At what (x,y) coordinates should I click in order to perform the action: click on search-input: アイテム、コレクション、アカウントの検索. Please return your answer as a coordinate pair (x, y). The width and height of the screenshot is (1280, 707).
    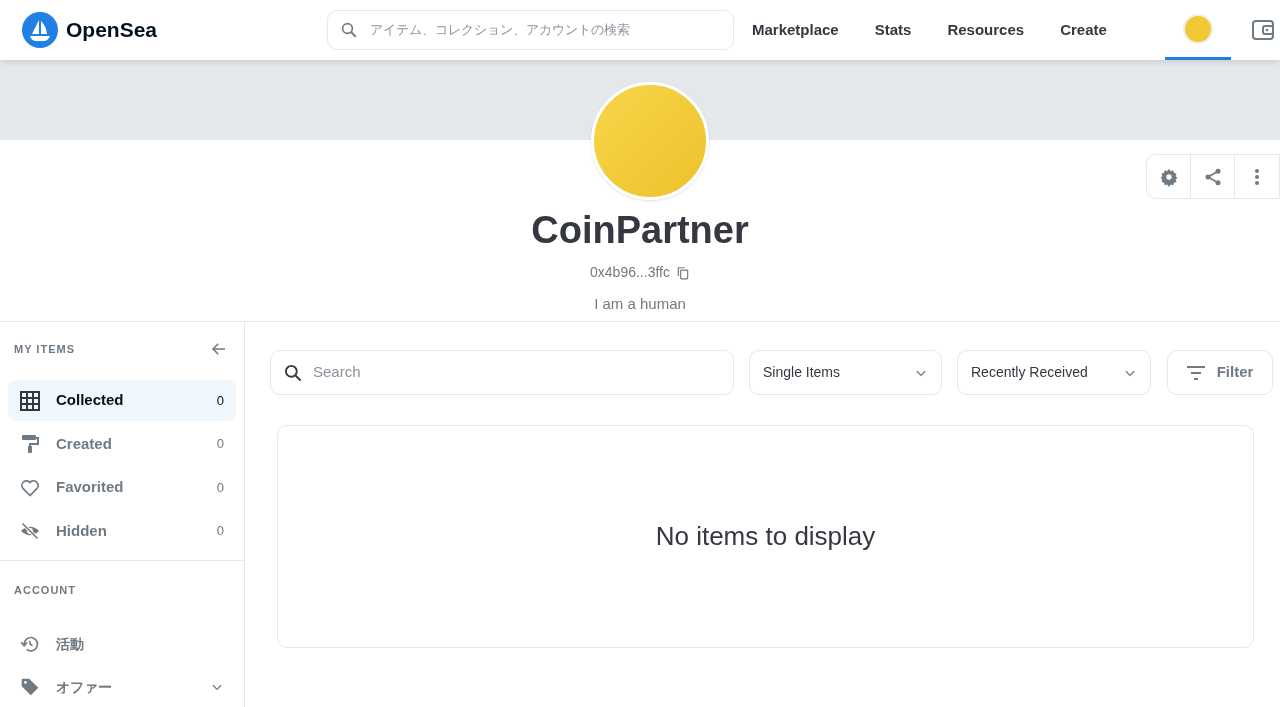
    Looking at the image, I should click on (545, 30).